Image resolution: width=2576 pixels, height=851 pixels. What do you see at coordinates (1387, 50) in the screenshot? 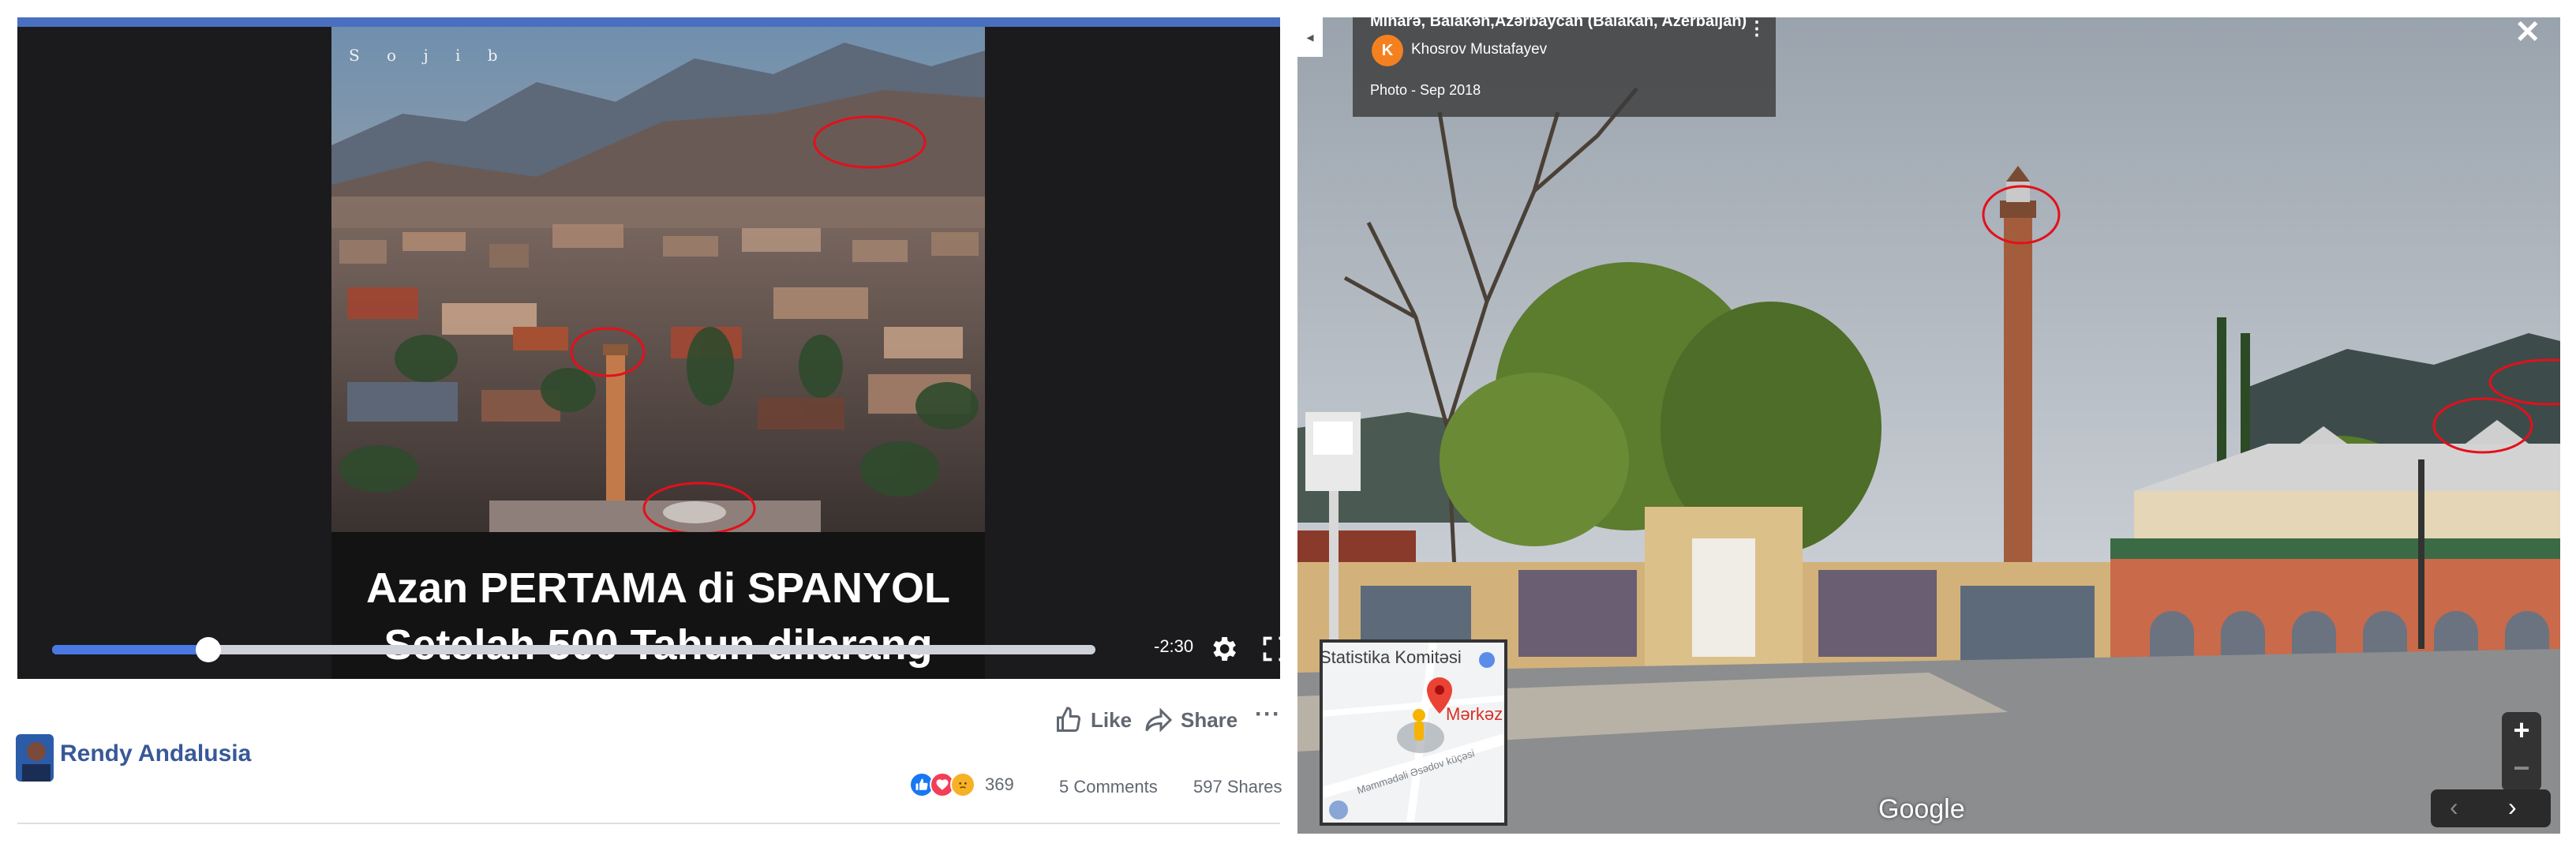
I see `photographer-avatar: K` at bounding box center [1387, 50].